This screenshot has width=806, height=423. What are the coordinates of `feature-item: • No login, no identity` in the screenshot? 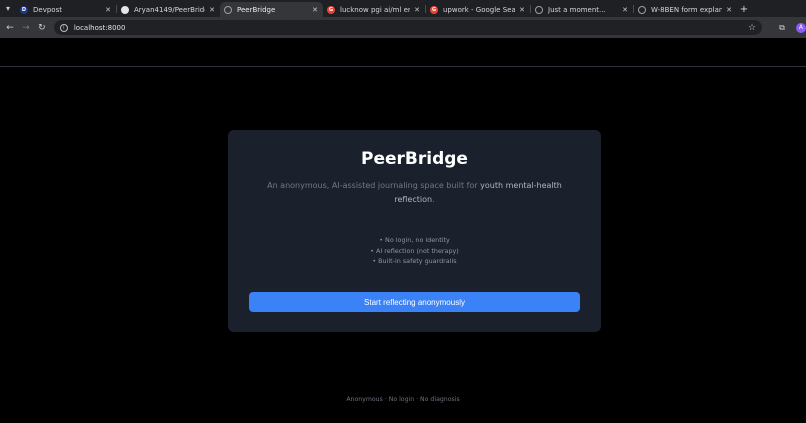 It's located at (414, 240).